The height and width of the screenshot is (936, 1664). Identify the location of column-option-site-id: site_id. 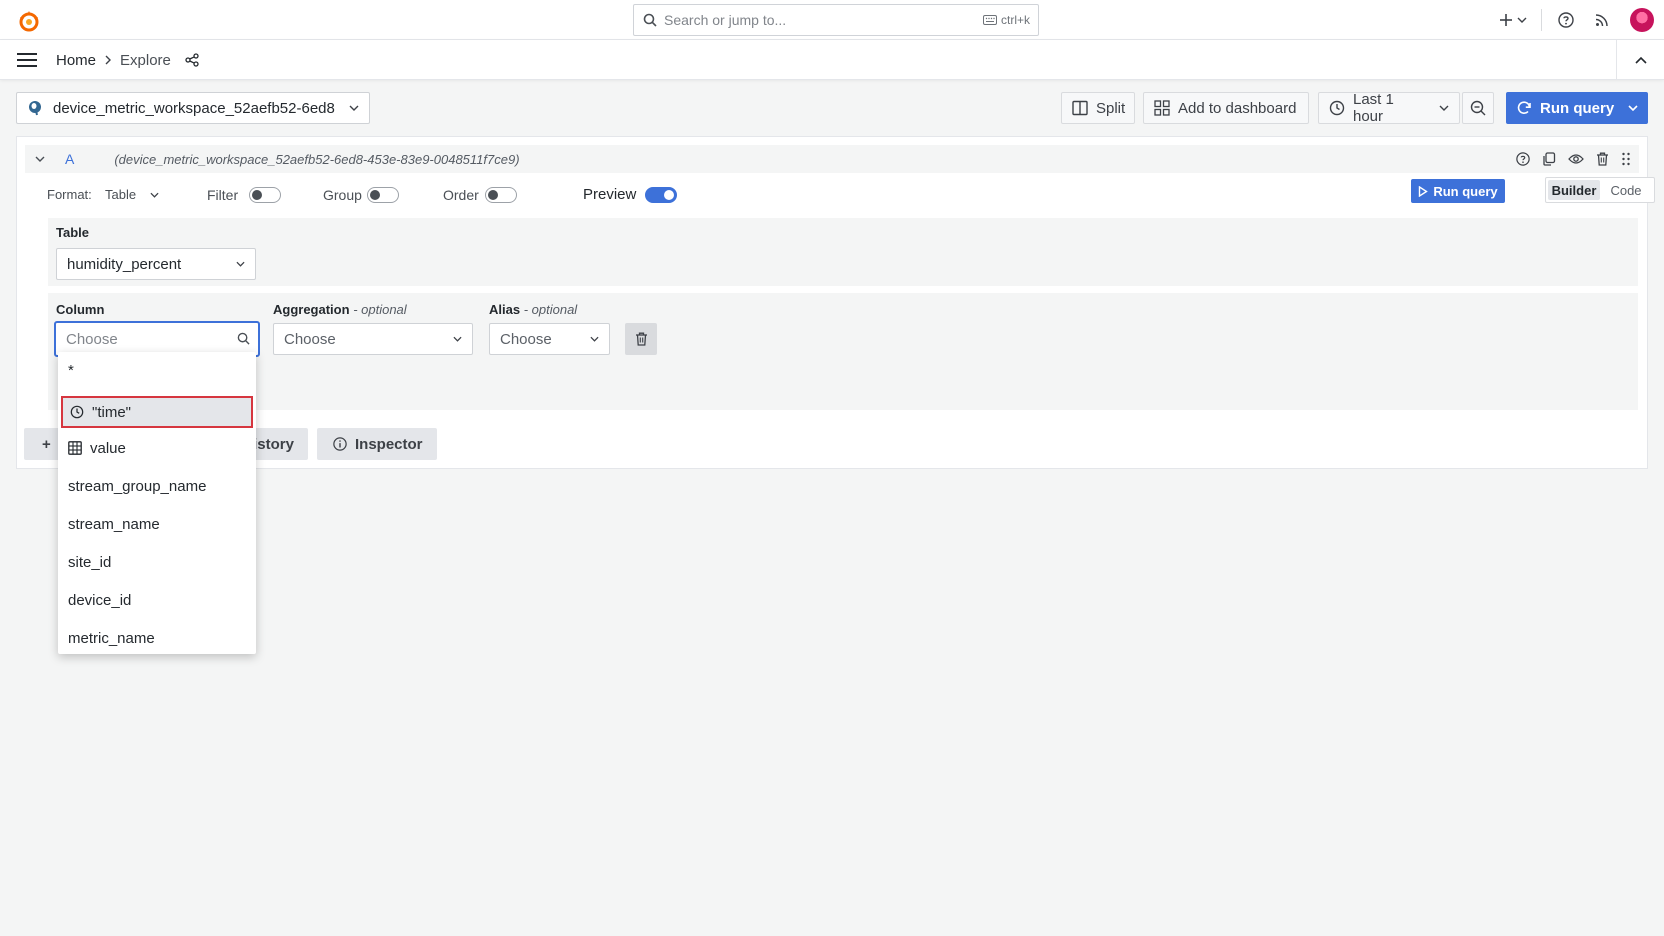
(157, 562).